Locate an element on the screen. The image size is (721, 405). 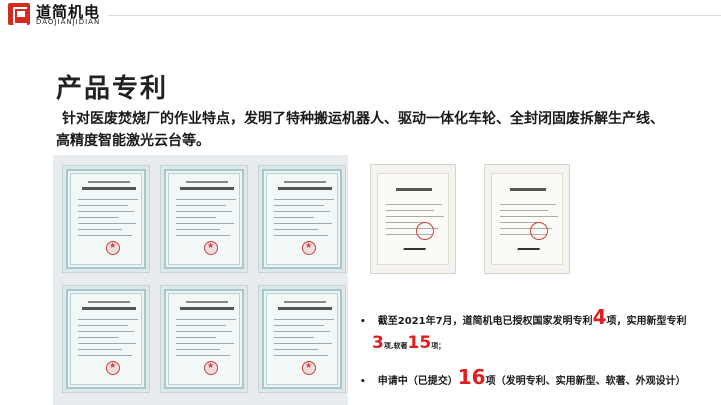
invention-patent-count: 4 is located at coordinates (599, 317).